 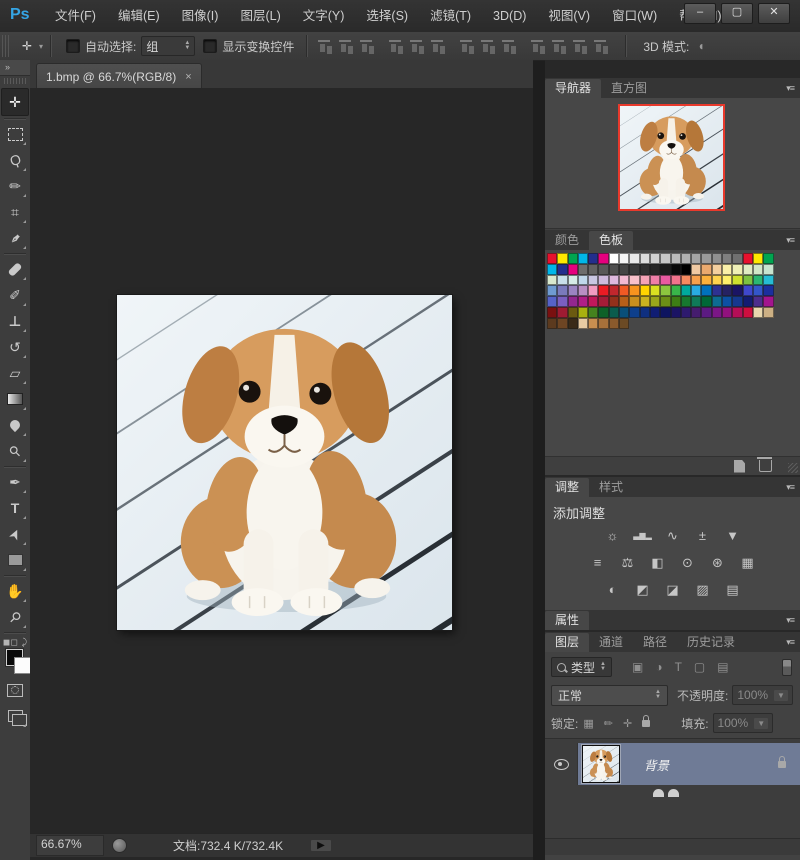 What do you see at coordinates (75, 16) in the screenshot?
I see `menu-item-0: 文件(F)` at bounding box center [75, 16].